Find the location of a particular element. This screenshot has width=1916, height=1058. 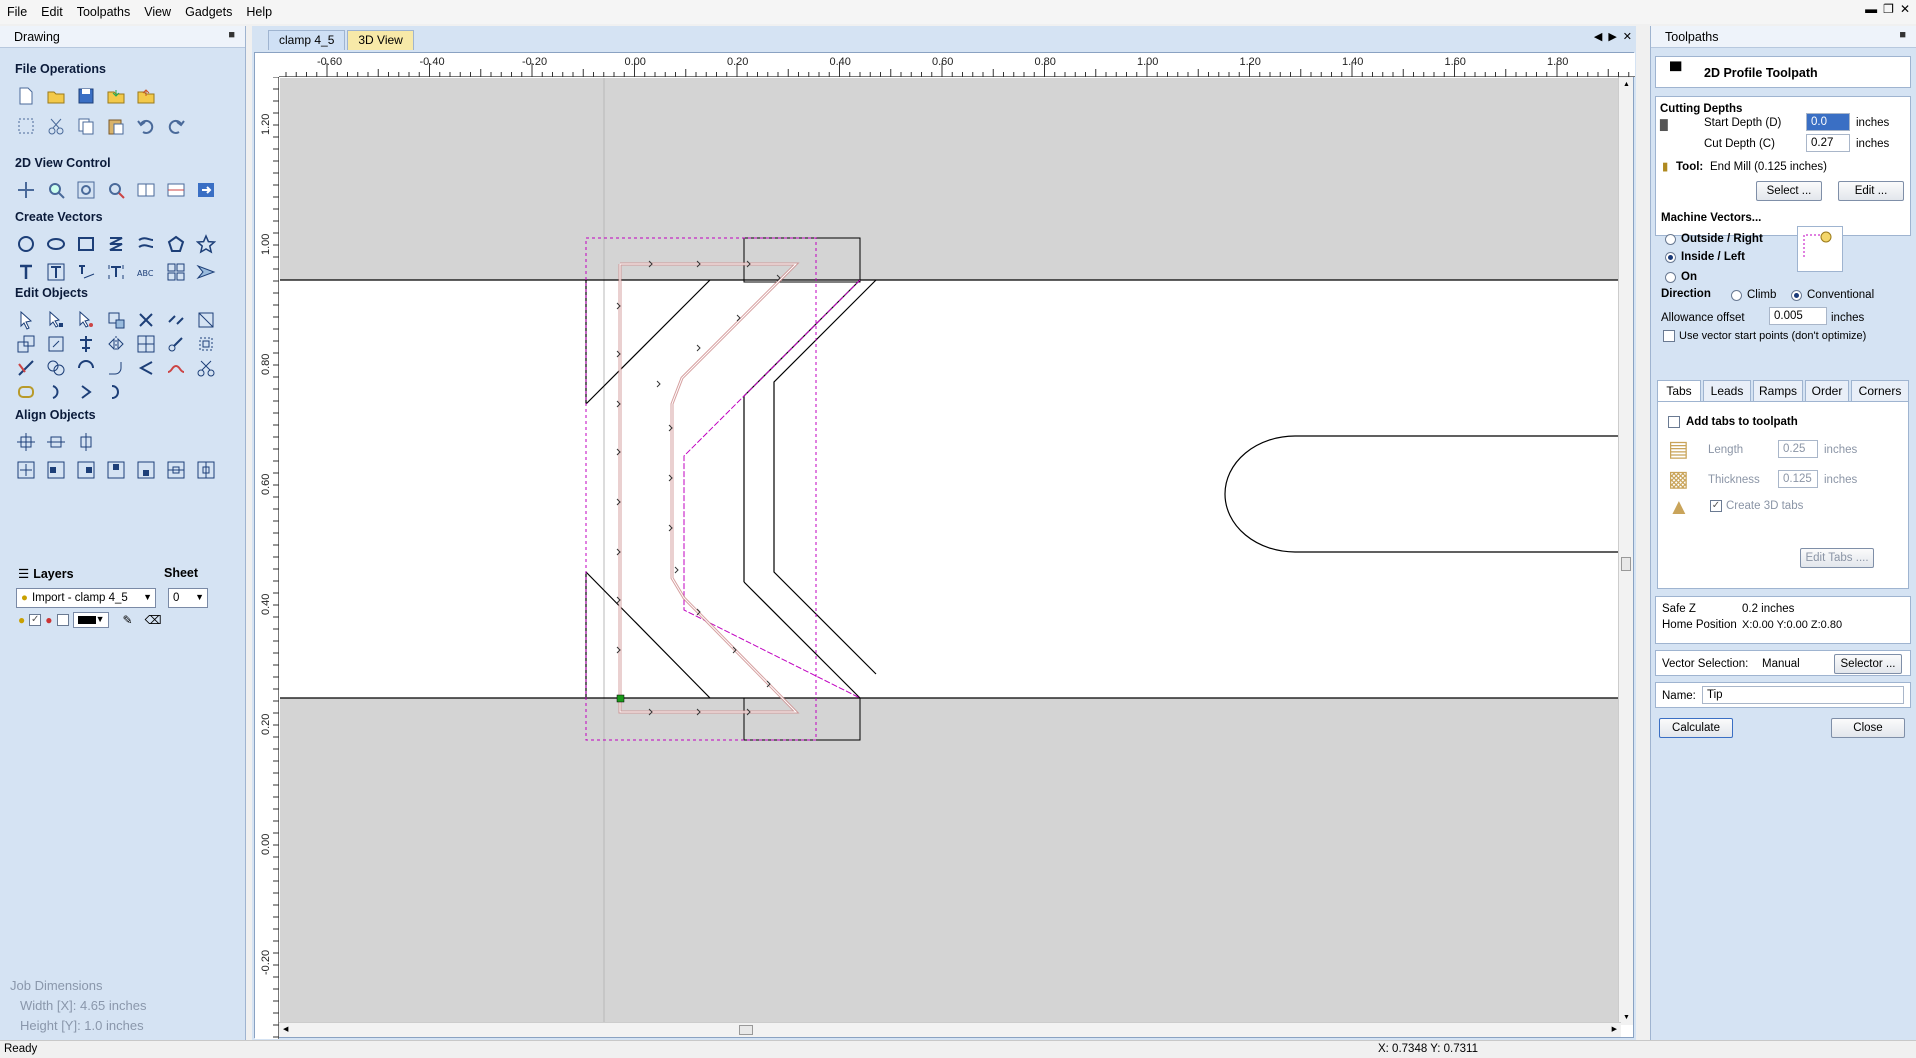

select-icon is located at coordinates (26, 320).